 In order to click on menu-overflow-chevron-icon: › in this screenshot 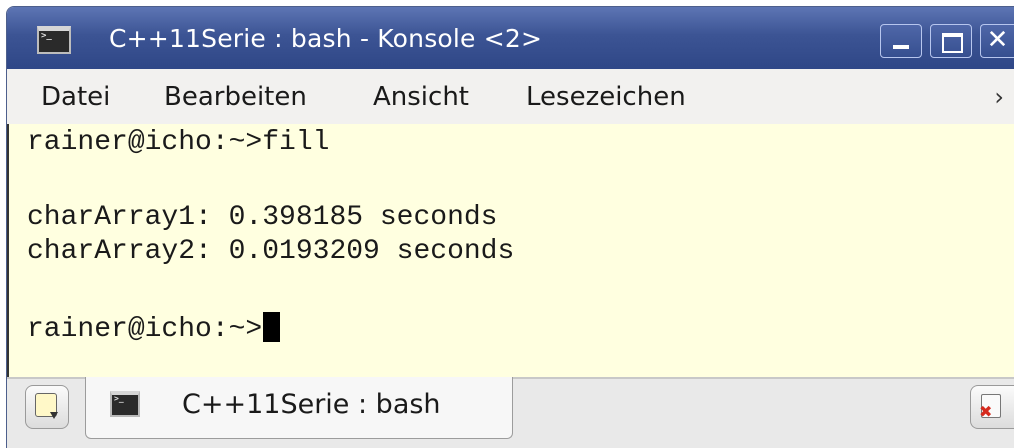, I will do `click(999, 97)`.